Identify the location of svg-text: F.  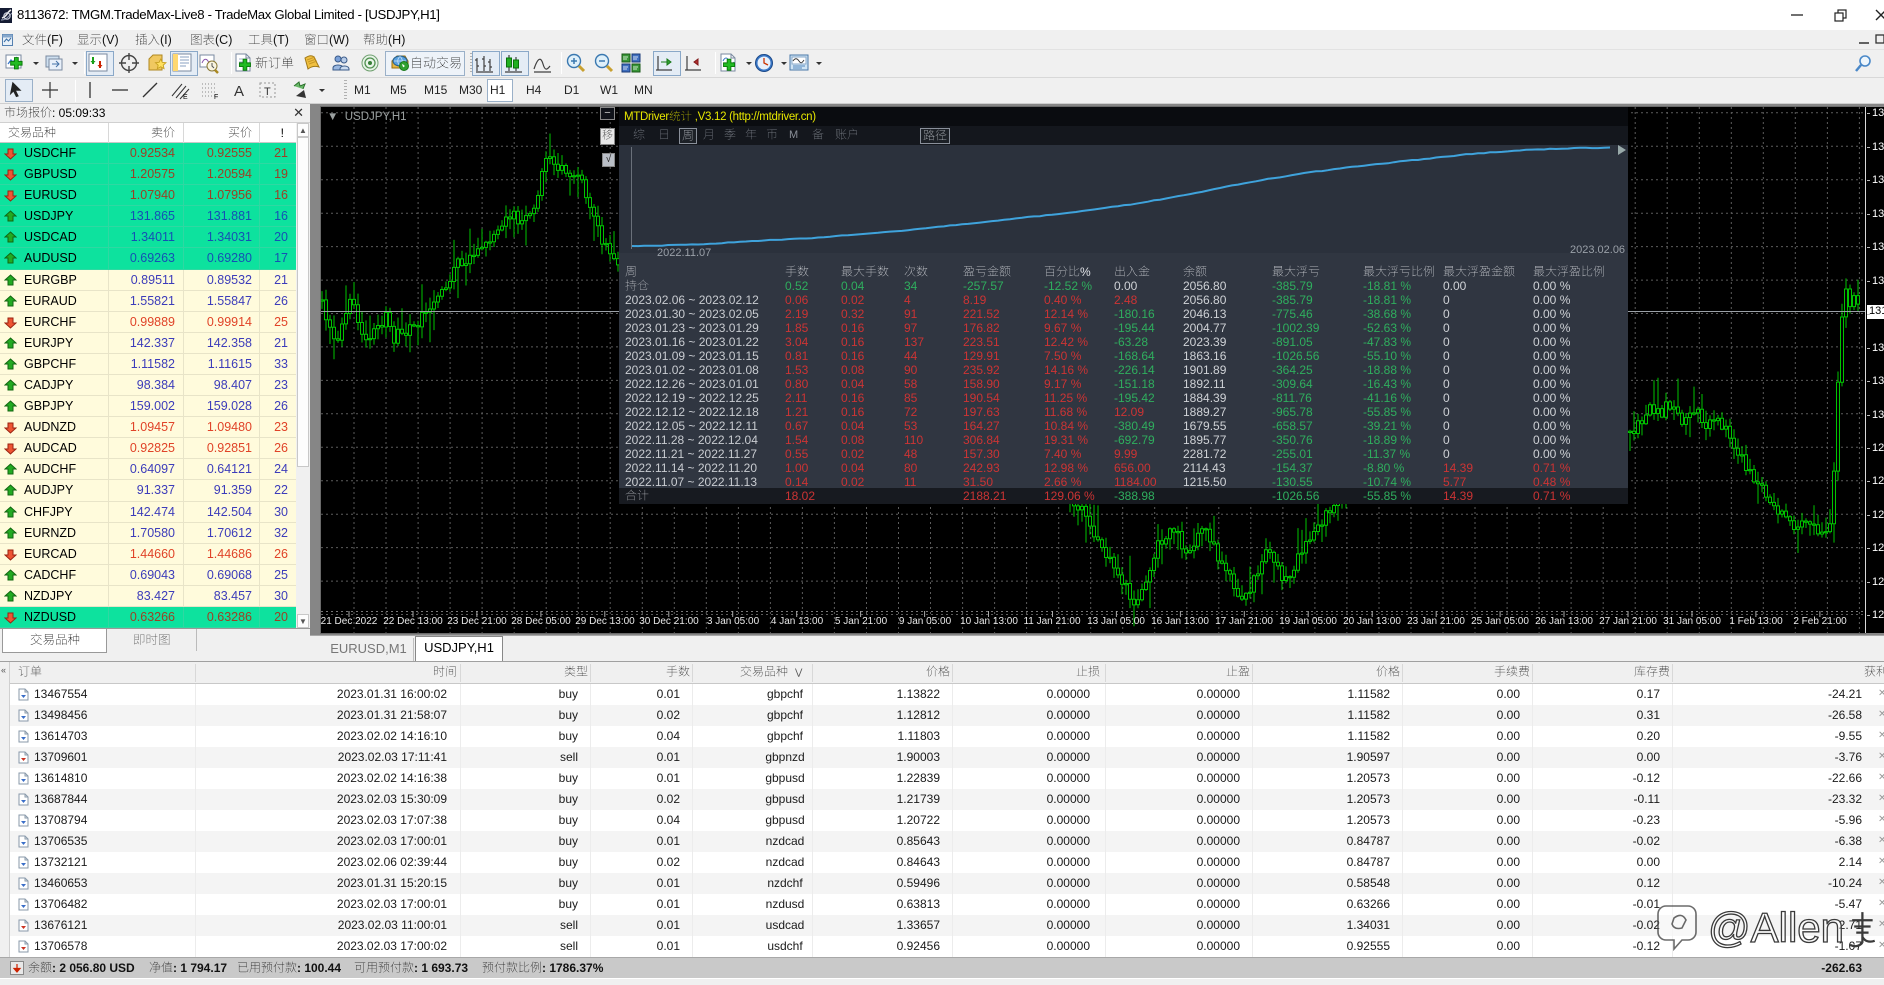
(216, 97).